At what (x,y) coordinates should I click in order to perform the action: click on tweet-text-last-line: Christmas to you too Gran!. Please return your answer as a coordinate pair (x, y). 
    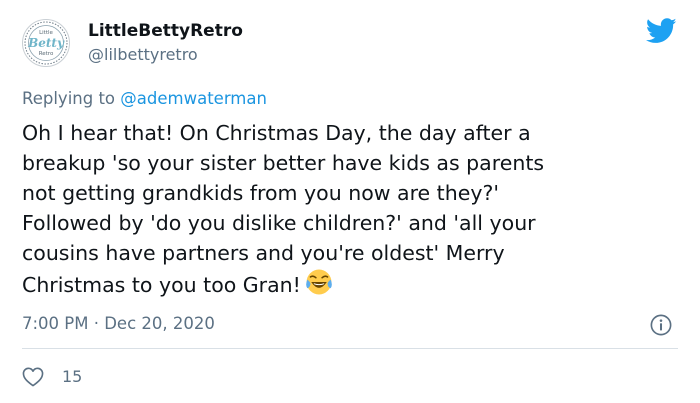
    Looking at the image, I should click on (352, 284).